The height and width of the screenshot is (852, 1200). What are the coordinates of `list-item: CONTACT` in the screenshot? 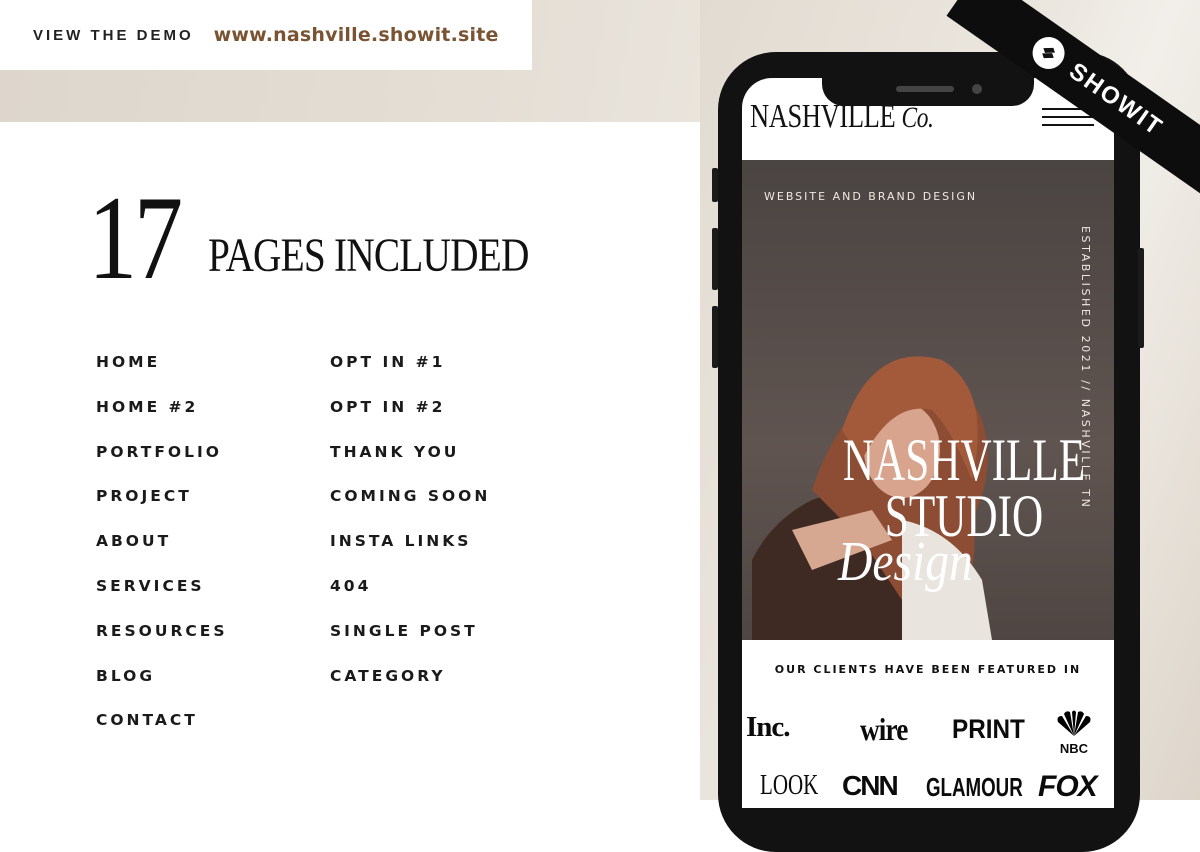 It's located at (147, 720).